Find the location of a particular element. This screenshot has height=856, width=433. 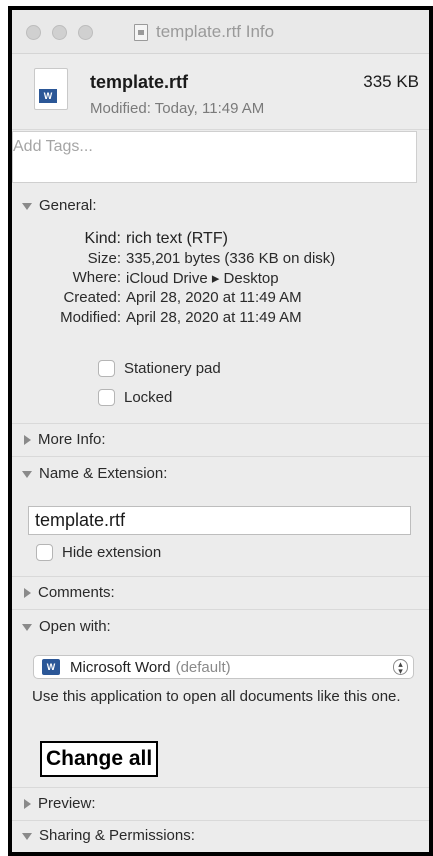

info-row-size: Size: 335,201 bytes (336 KB on disk) is located at coordinates (220, 260).